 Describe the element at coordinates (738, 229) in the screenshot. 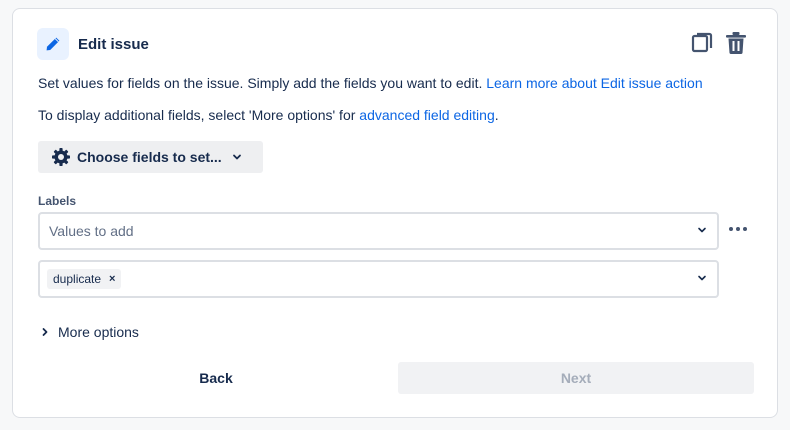

I see `more-actions-icon` at that location.